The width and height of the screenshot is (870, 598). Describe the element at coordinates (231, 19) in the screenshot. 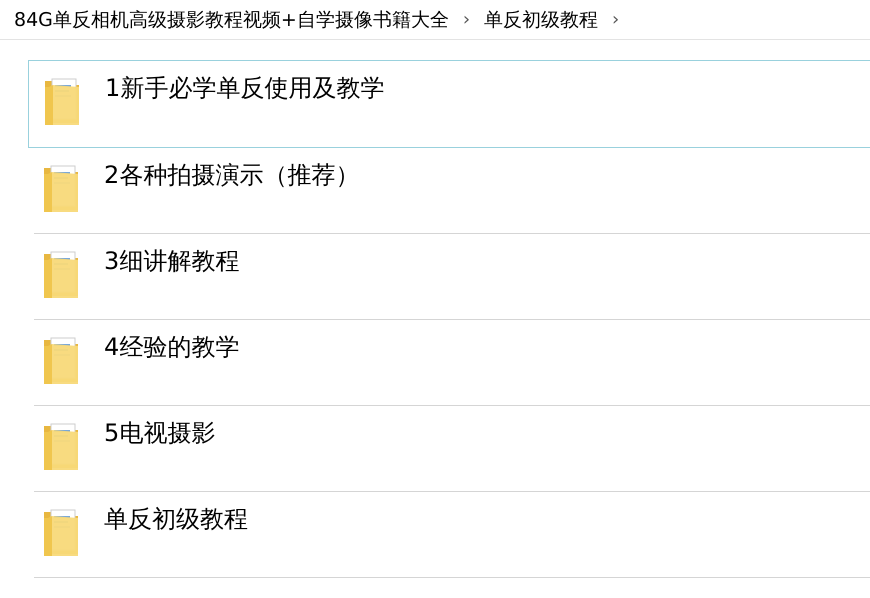

I see `breadcrumb-item: 84G单反相机高级摄影教程视频+自学摄像书籍大全` at that location.